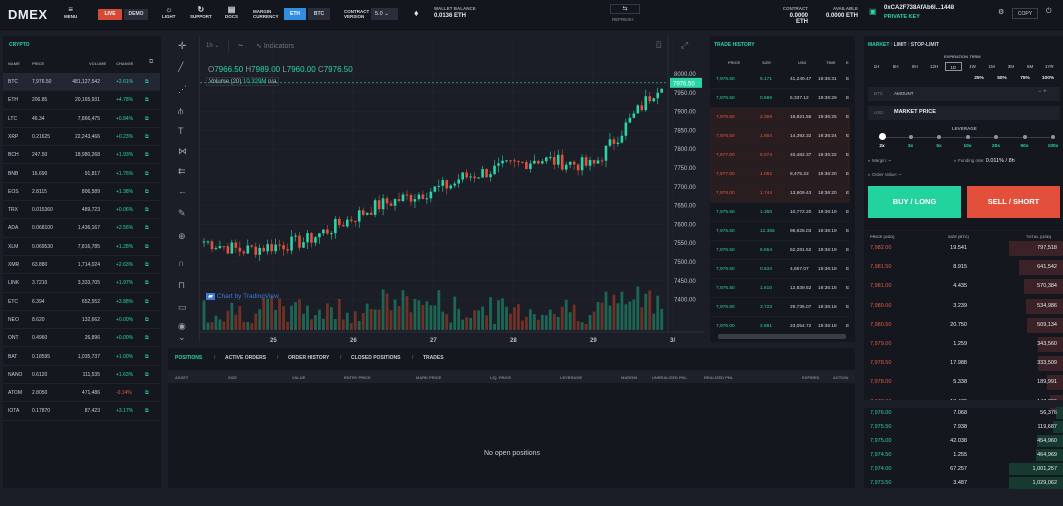  I want to click on expiration-option: 8H, so click(914, 66).